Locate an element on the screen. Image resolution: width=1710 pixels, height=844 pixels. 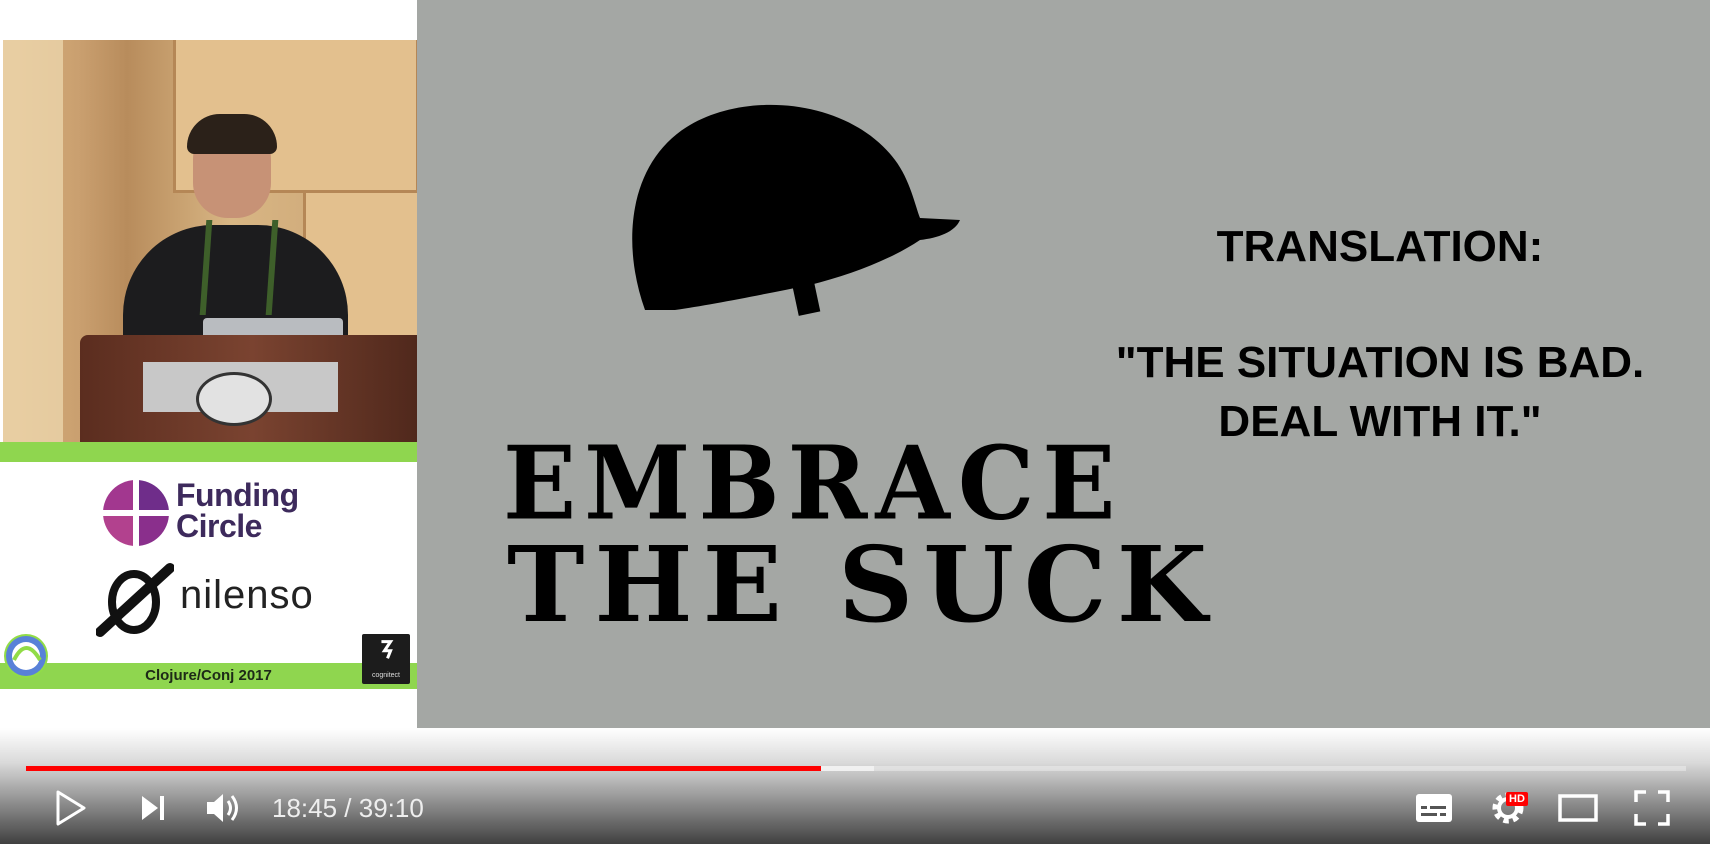
slide-translation-label: TRANSLATION: is located at coordinates (1380, 246).